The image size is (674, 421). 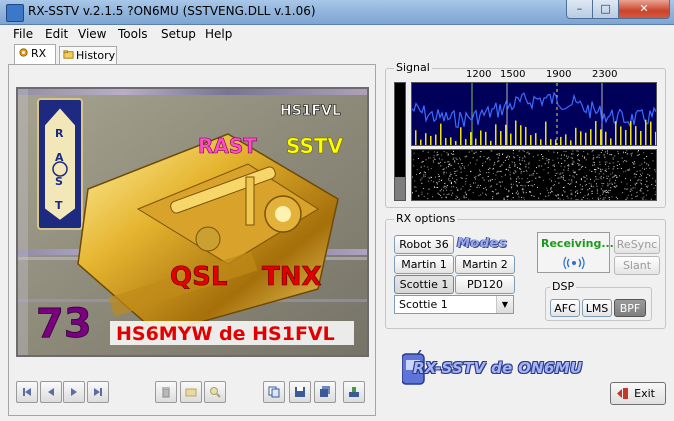 What do you see at coordinates (133, 34) in the screenshot?
I see `menu-tools: Tools` at bounding box center [133, 34].